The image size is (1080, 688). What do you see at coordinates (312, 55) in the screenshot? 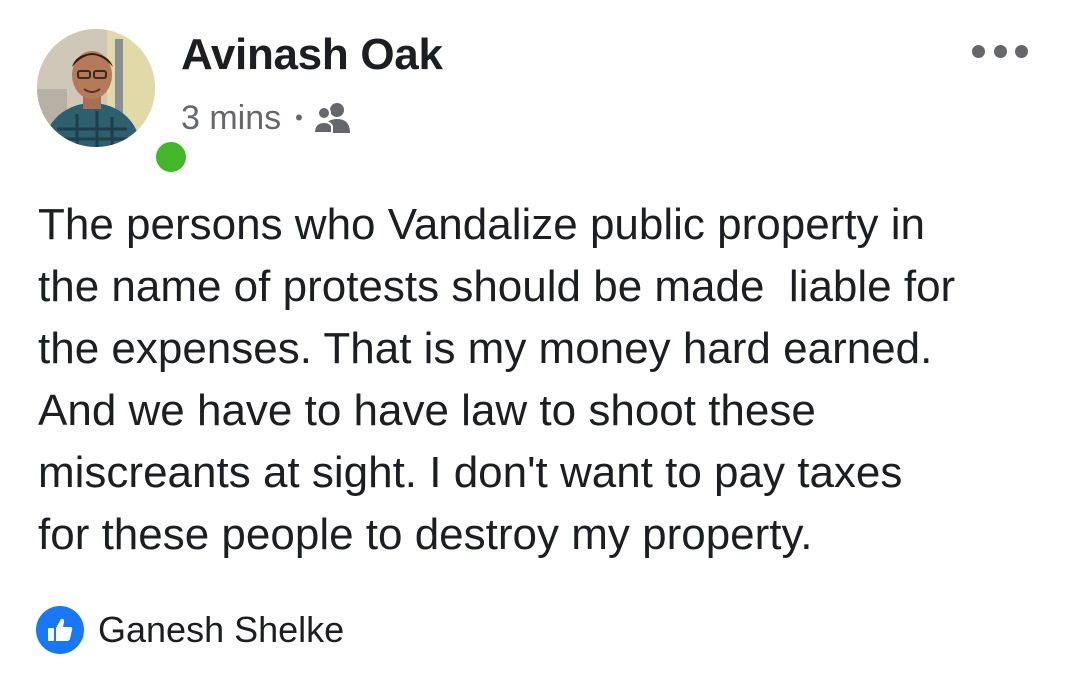
I see `author-name: Avinash Oak` at bounding box center [312, 55].